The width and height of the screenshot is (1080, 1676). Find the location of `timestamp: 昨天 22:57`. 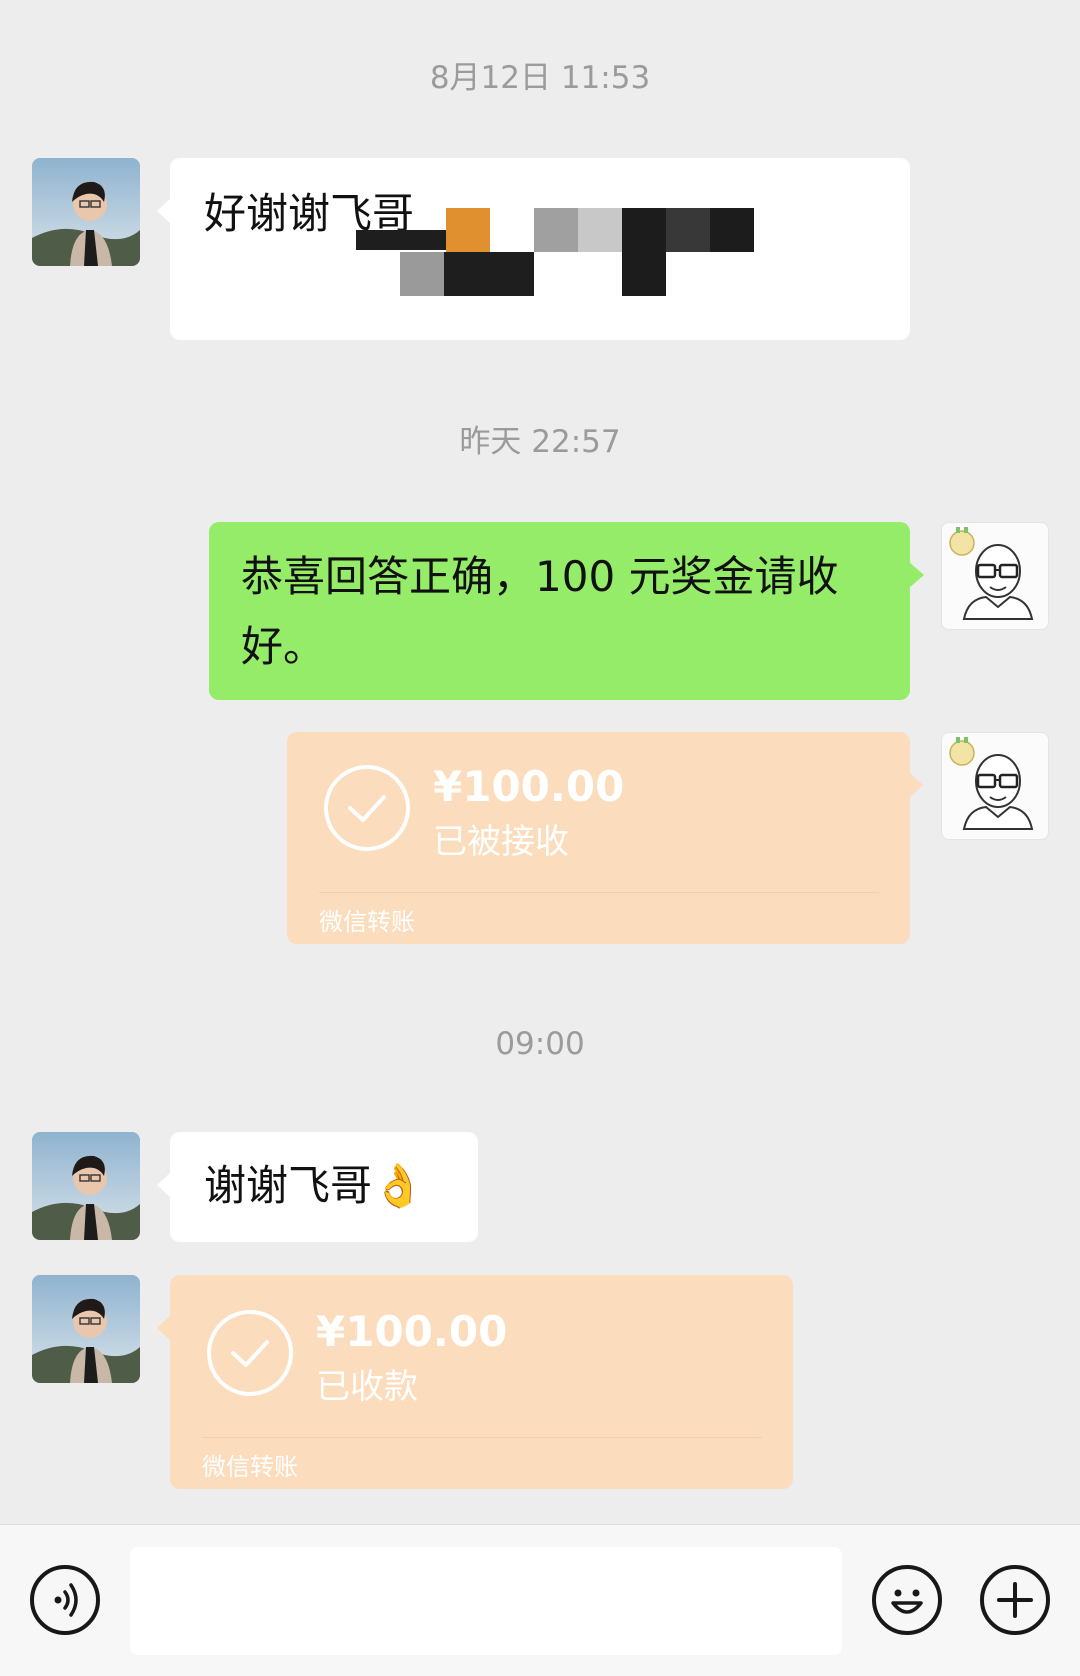

timestamp: 昨天 22:57 is located at coordinates (540, 442).